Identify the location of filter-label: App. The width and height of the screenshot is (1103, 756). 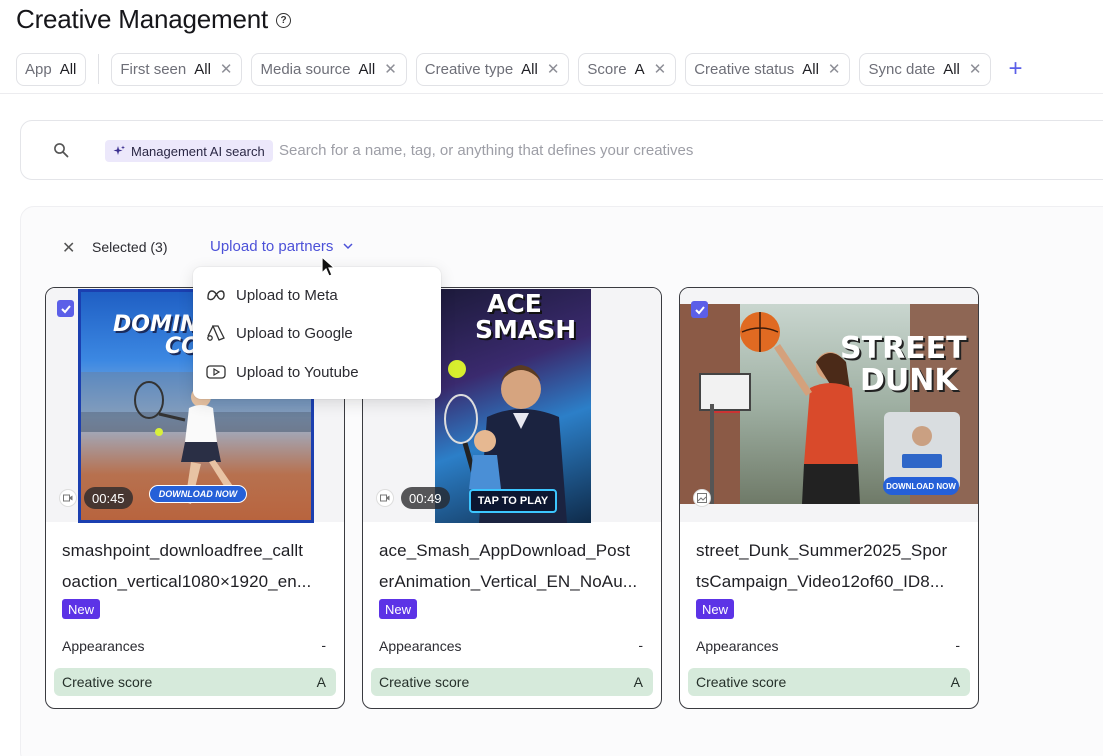
(38, 69).